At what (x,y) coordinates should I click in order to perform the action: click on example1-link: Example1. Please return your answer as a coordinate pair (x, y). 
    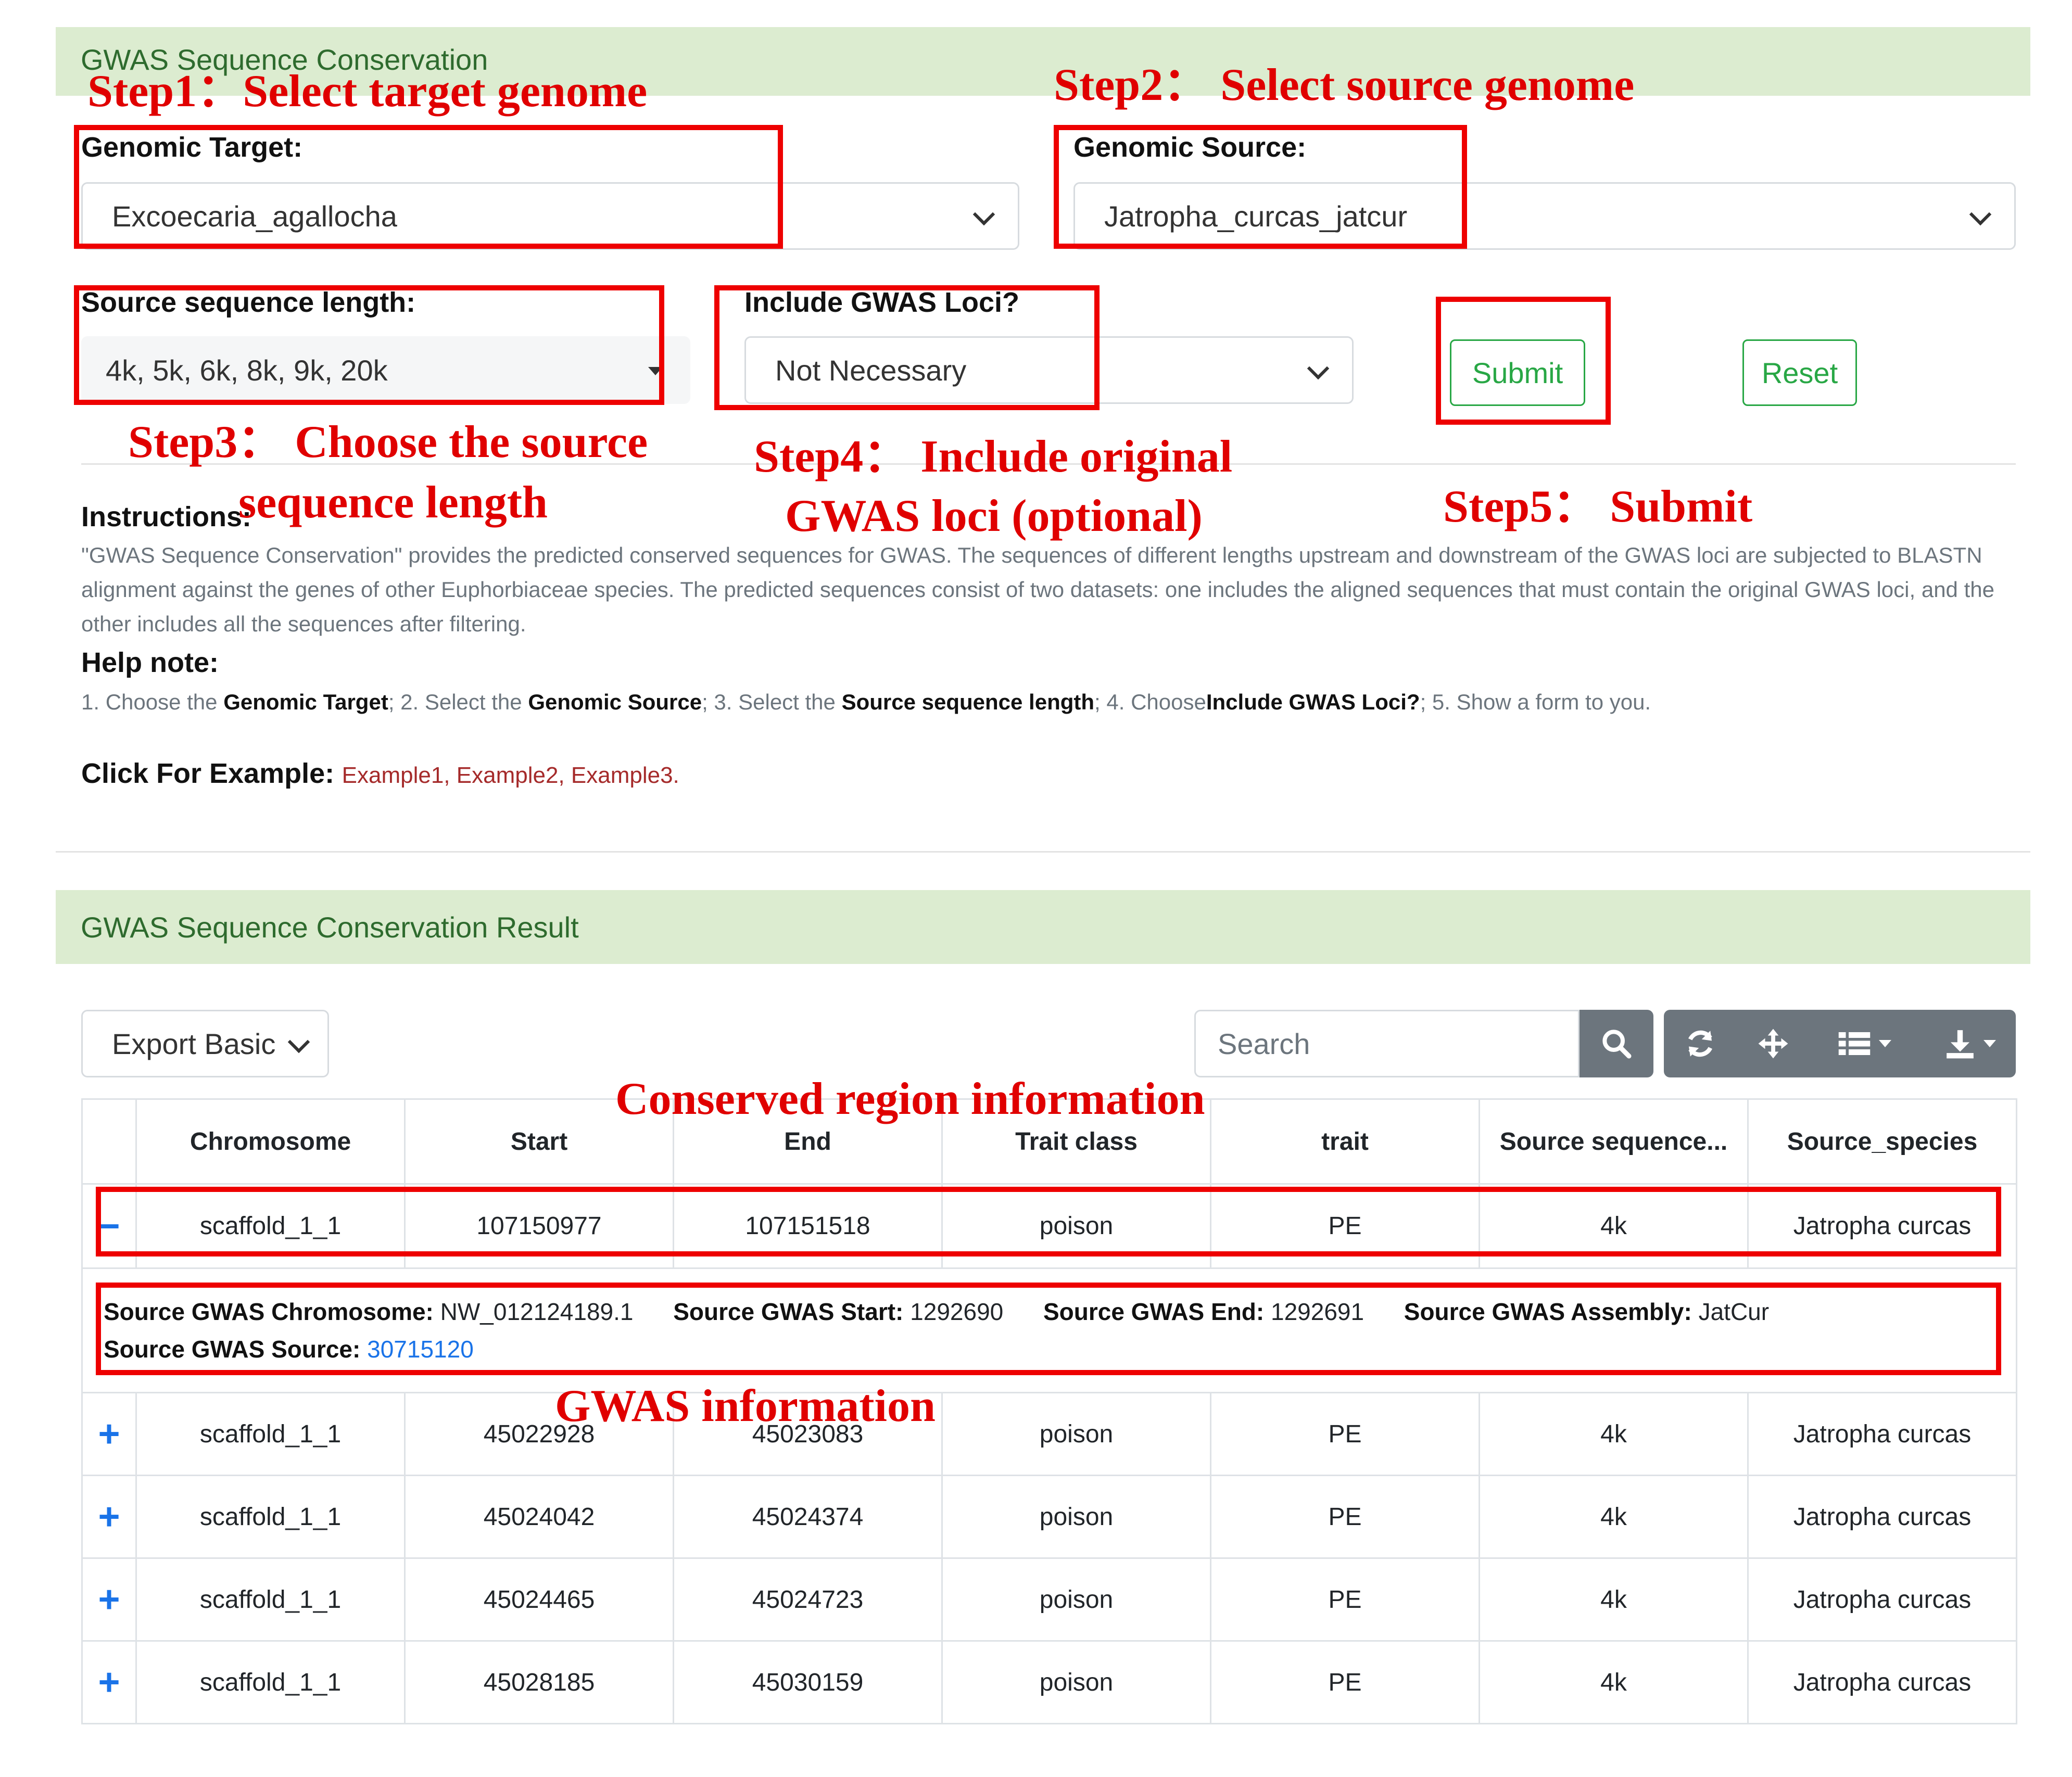
    Looking at the image, I should click on (393, 775).